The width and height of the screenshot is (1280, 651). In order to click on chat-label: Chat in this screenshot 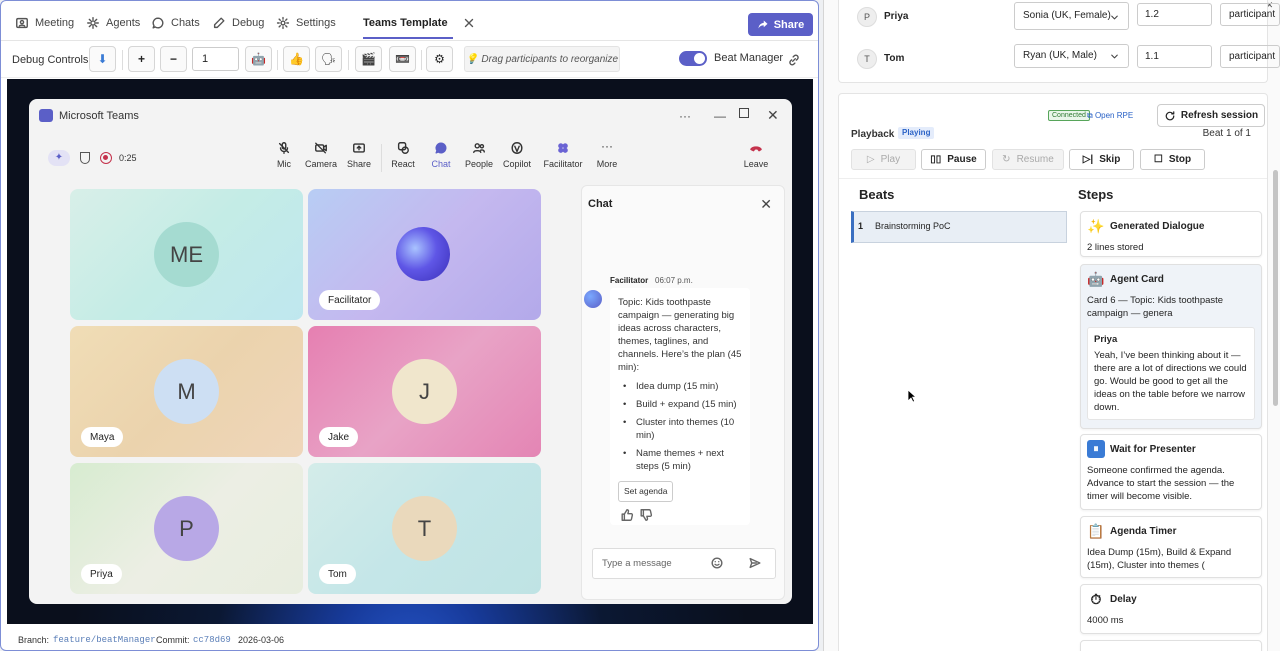, I will do `click(441, 164)`.